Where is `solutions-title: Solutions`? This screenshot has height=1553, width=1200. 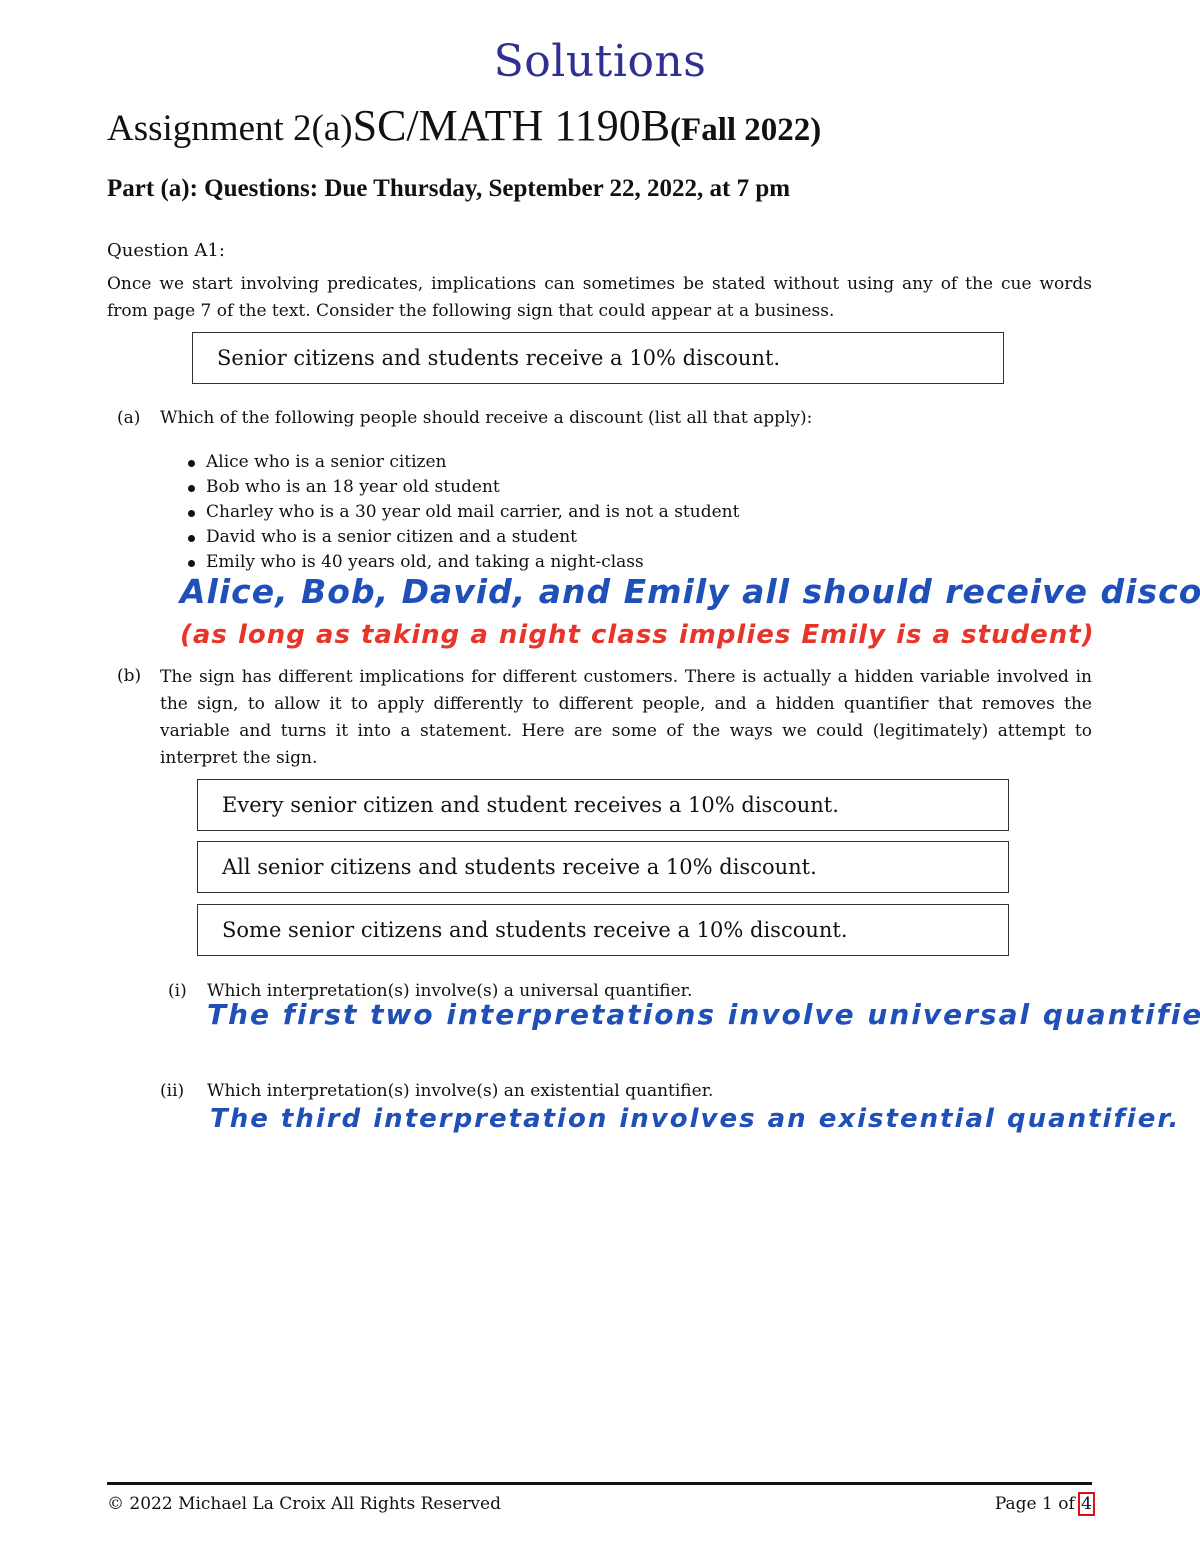
solutions-title: Solutions is located at coordinates (600, 61).